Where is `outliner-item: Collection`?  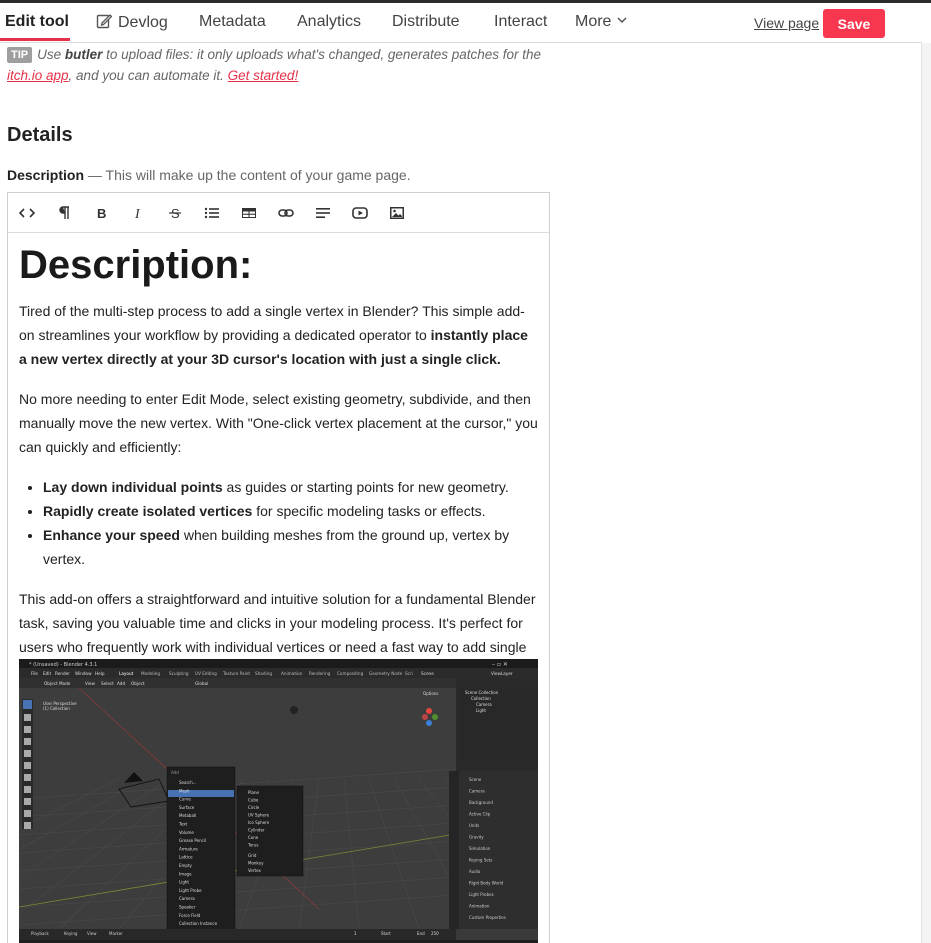 outliner-item: Collection is located at coordinates (481, 698).